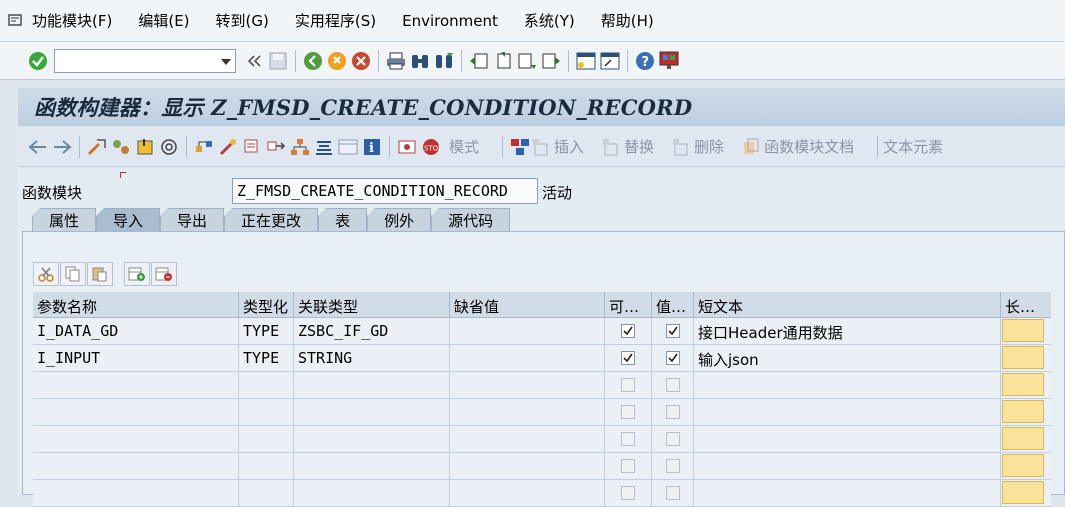  What do you see at coordinates (479, 61) in the screenshot?
I see `first-page-icon` at bounding box center [479, 61].